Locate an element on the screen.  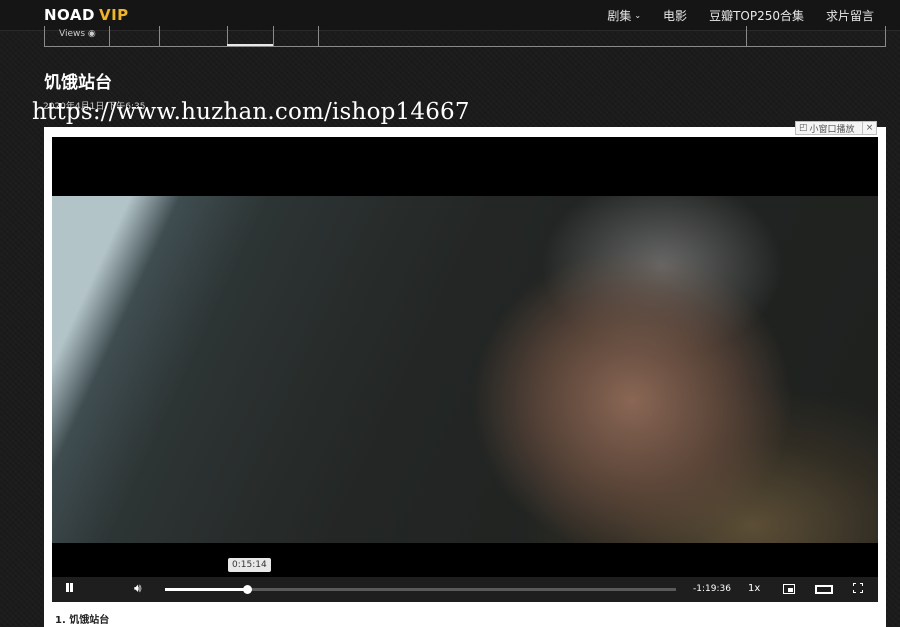
main-nav: 剧集 ⌄ 电影 豆瓣TOP250合集 求片留言 is located at coordinates (729, 15).